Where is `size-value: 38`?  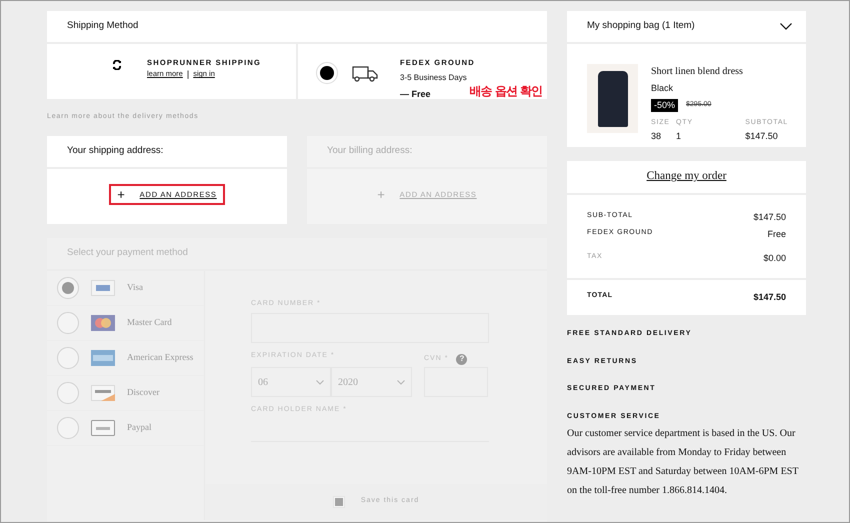
size-value: 38 is located at coordinates (656, 136).